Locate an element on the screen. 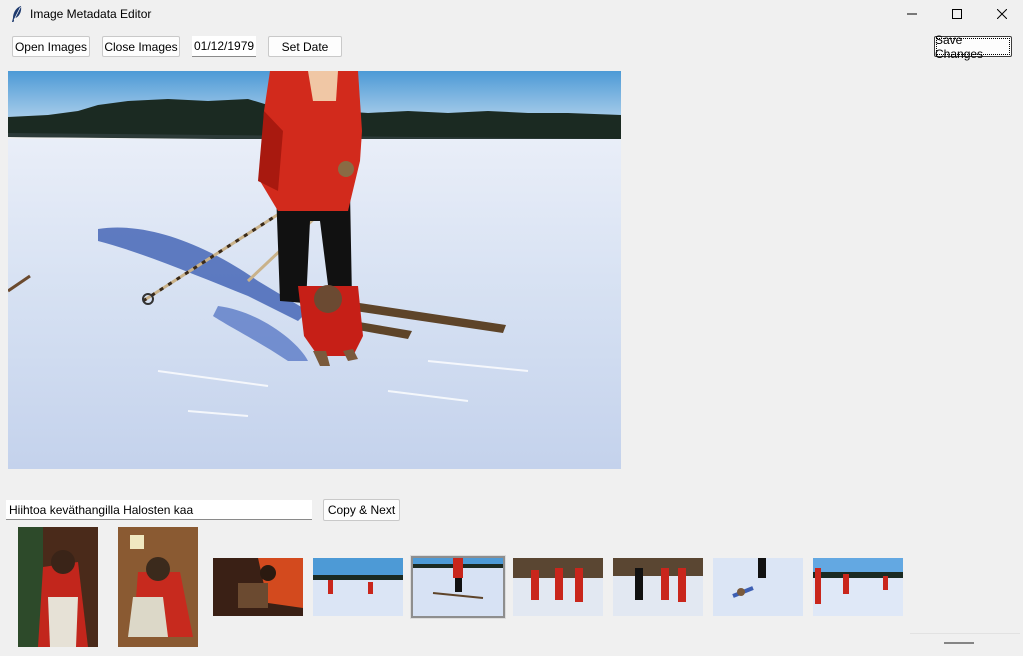 The height and width of the screenshot is (656, 1023). close-icon is located at coordinates (1002, 14).